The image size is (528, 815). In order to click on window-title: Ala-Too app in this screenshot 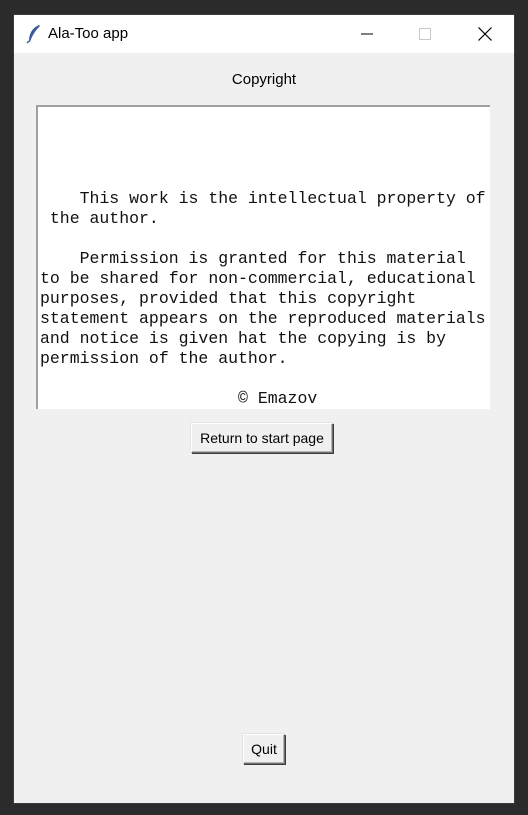, I will do `click(88, 33)`.